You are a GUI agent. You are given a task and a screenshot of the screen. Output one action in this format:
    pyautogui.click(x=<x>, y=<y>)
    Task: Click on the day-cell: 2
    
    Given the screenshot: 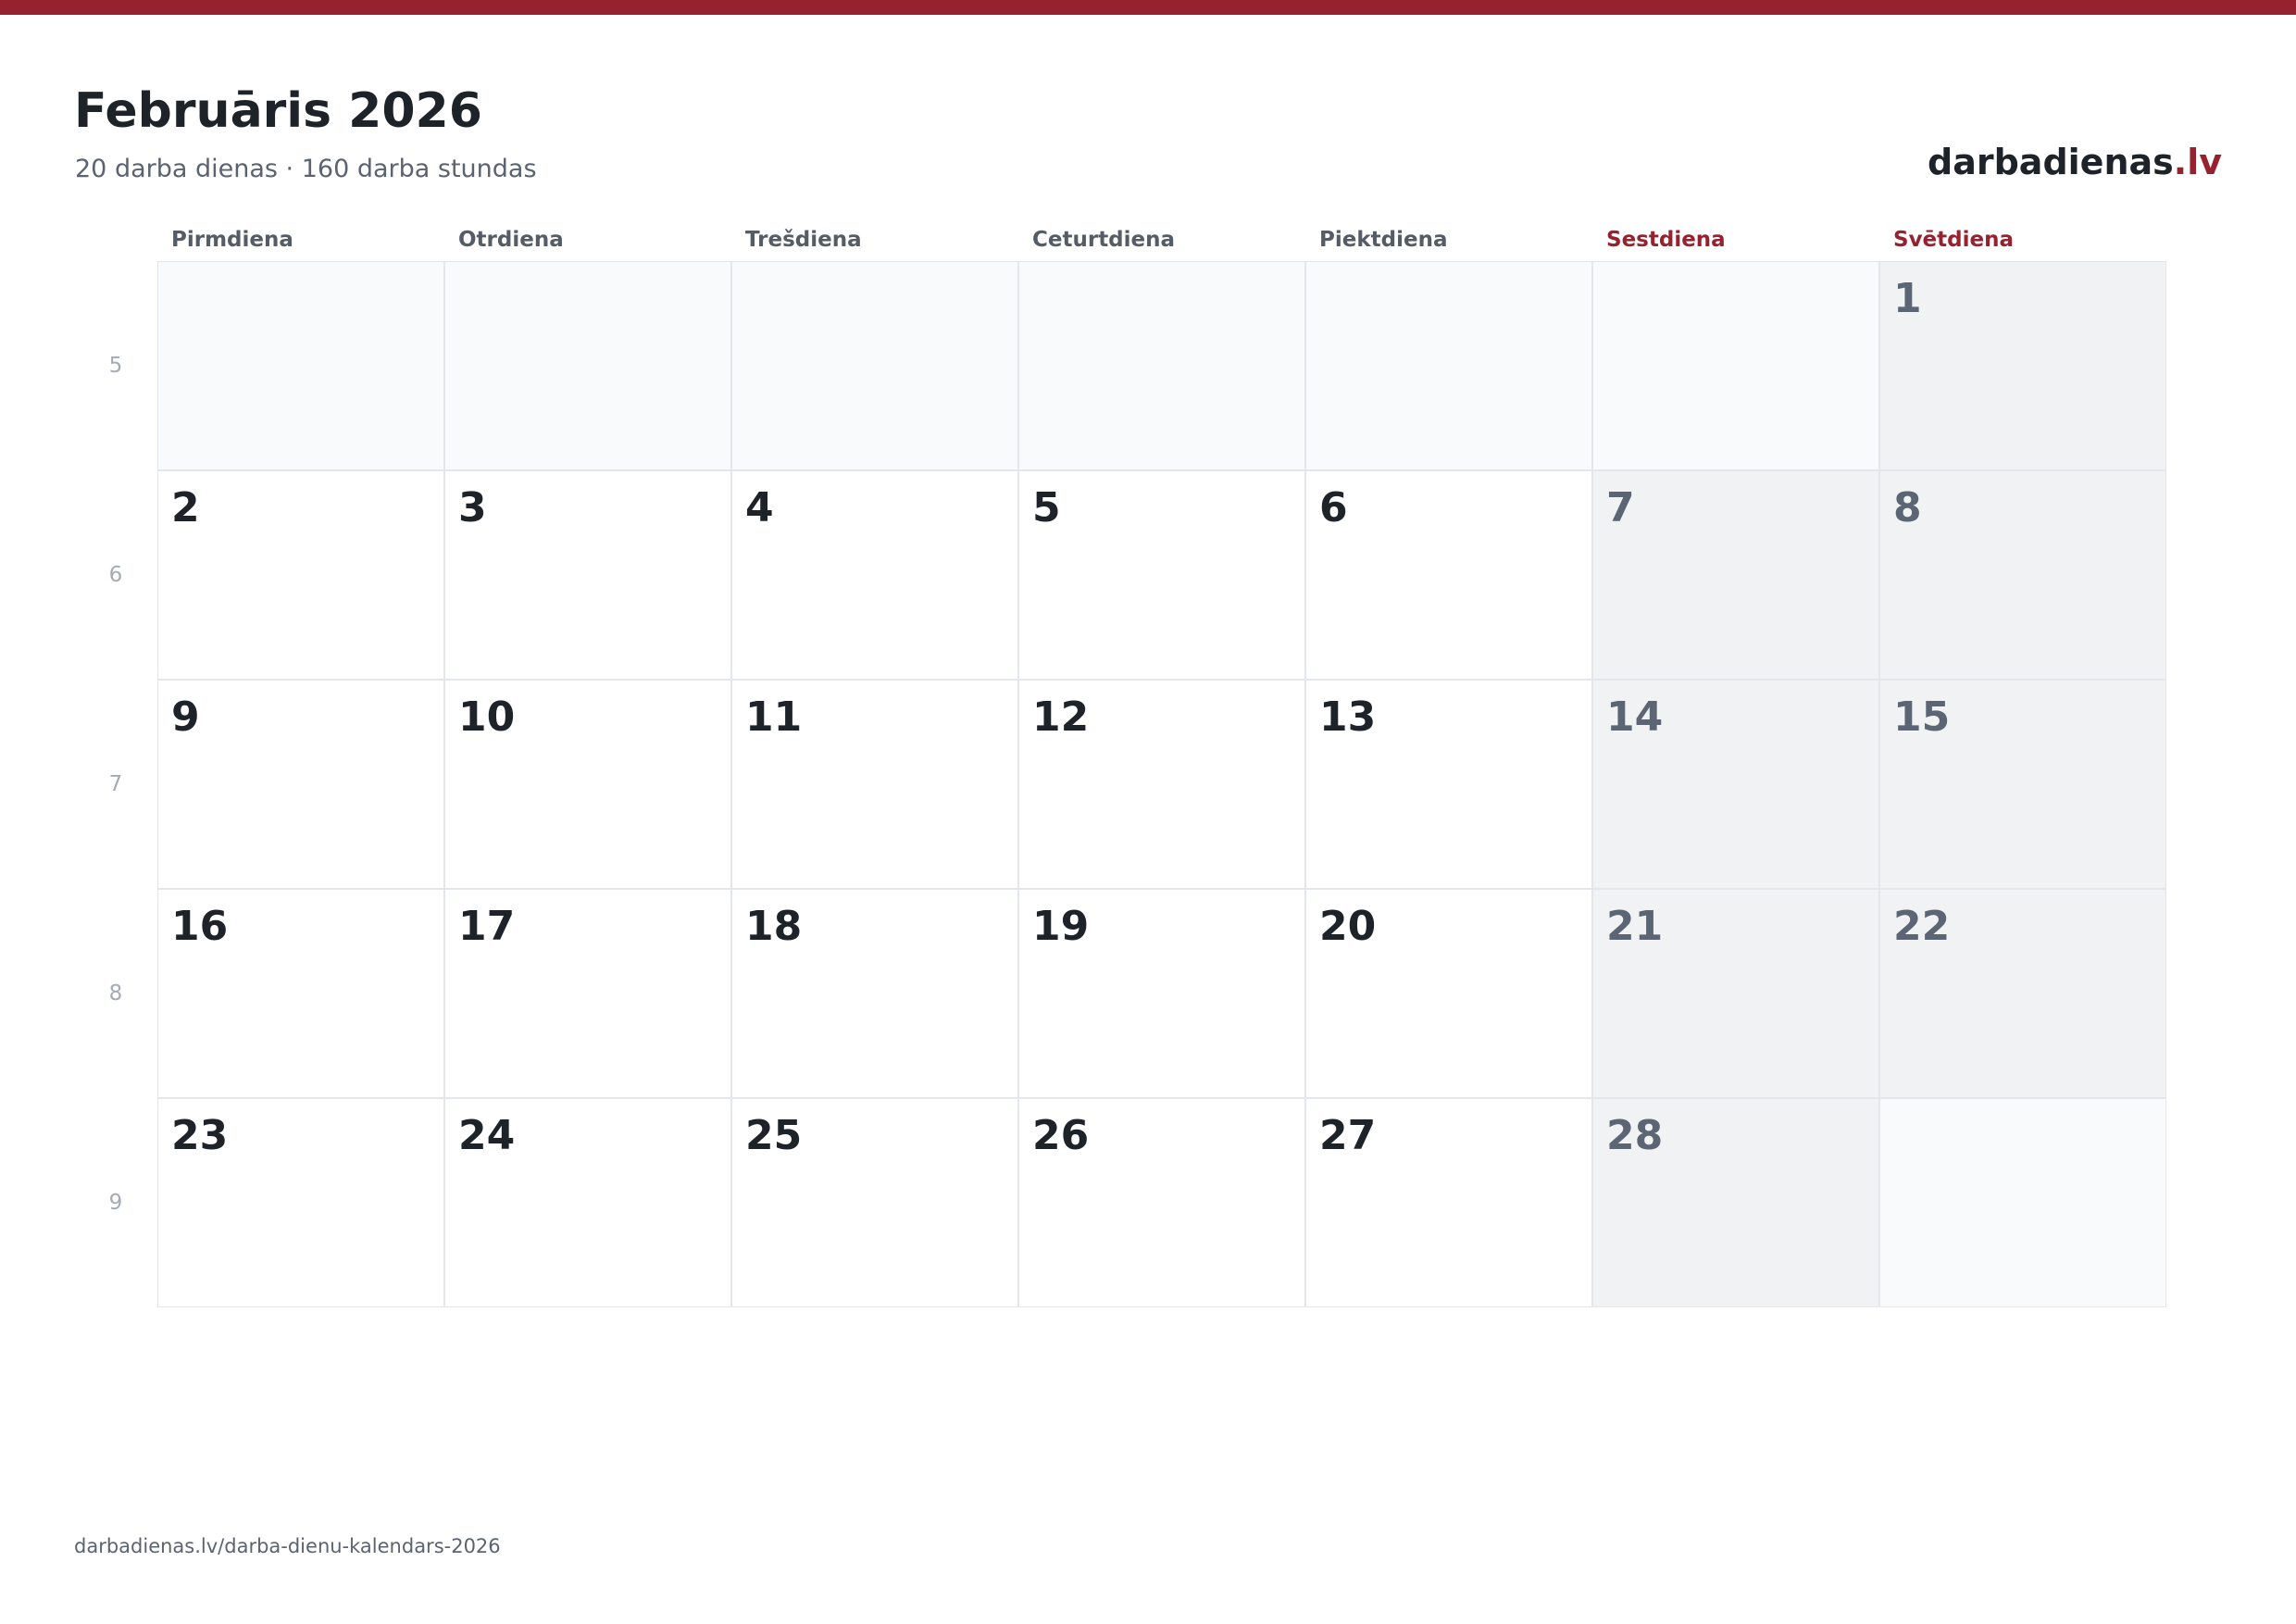 What is the action you would take?
    pyautogui.click(x=300, y=575)
    